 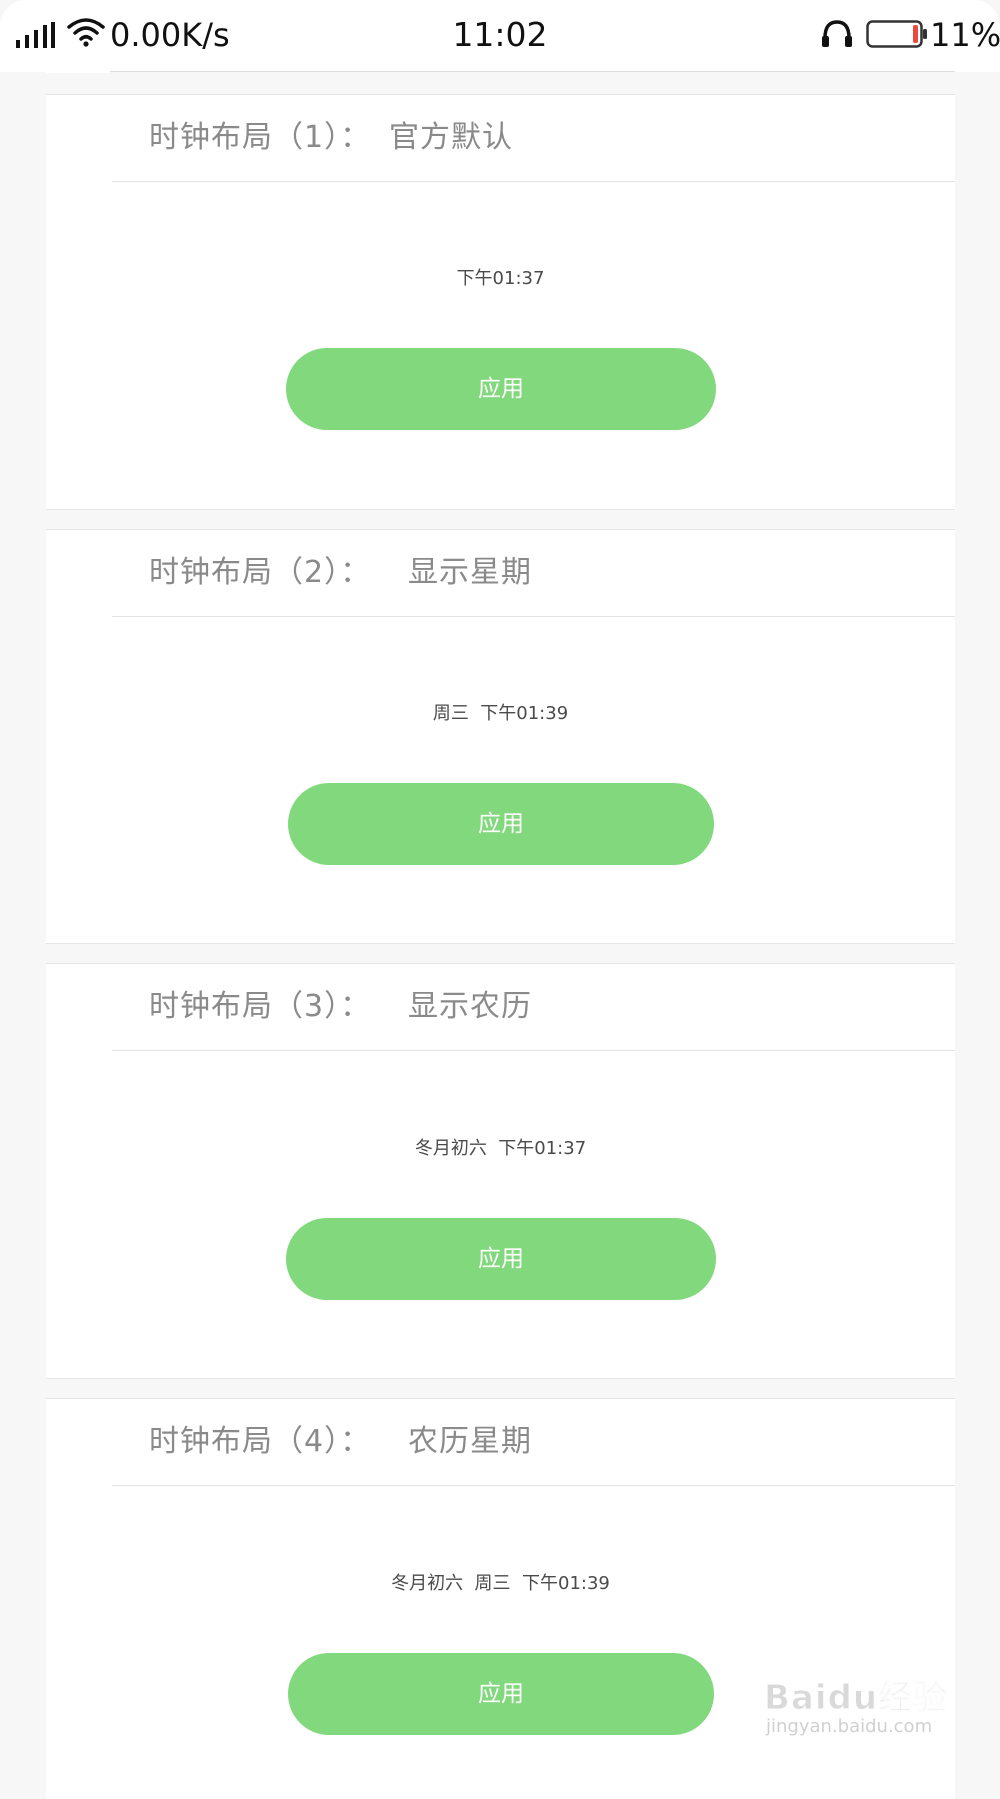 I want to click on layout-subtitle: 农历星期, so click(x=470, y=1441).